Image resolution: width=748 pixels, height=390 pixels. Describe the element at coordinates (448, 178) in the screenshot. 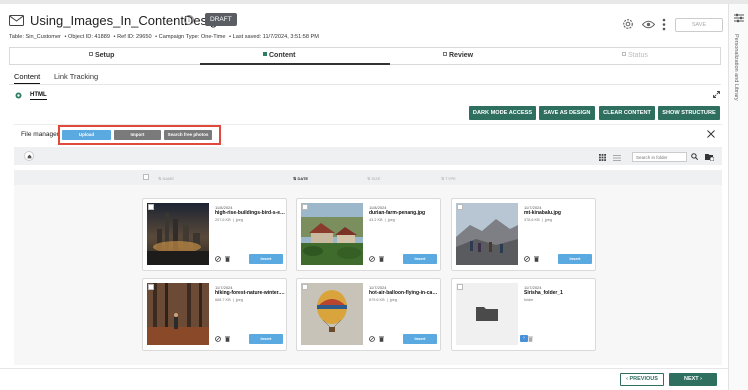

I see `column-type: ⇅ TYPE` at that location.